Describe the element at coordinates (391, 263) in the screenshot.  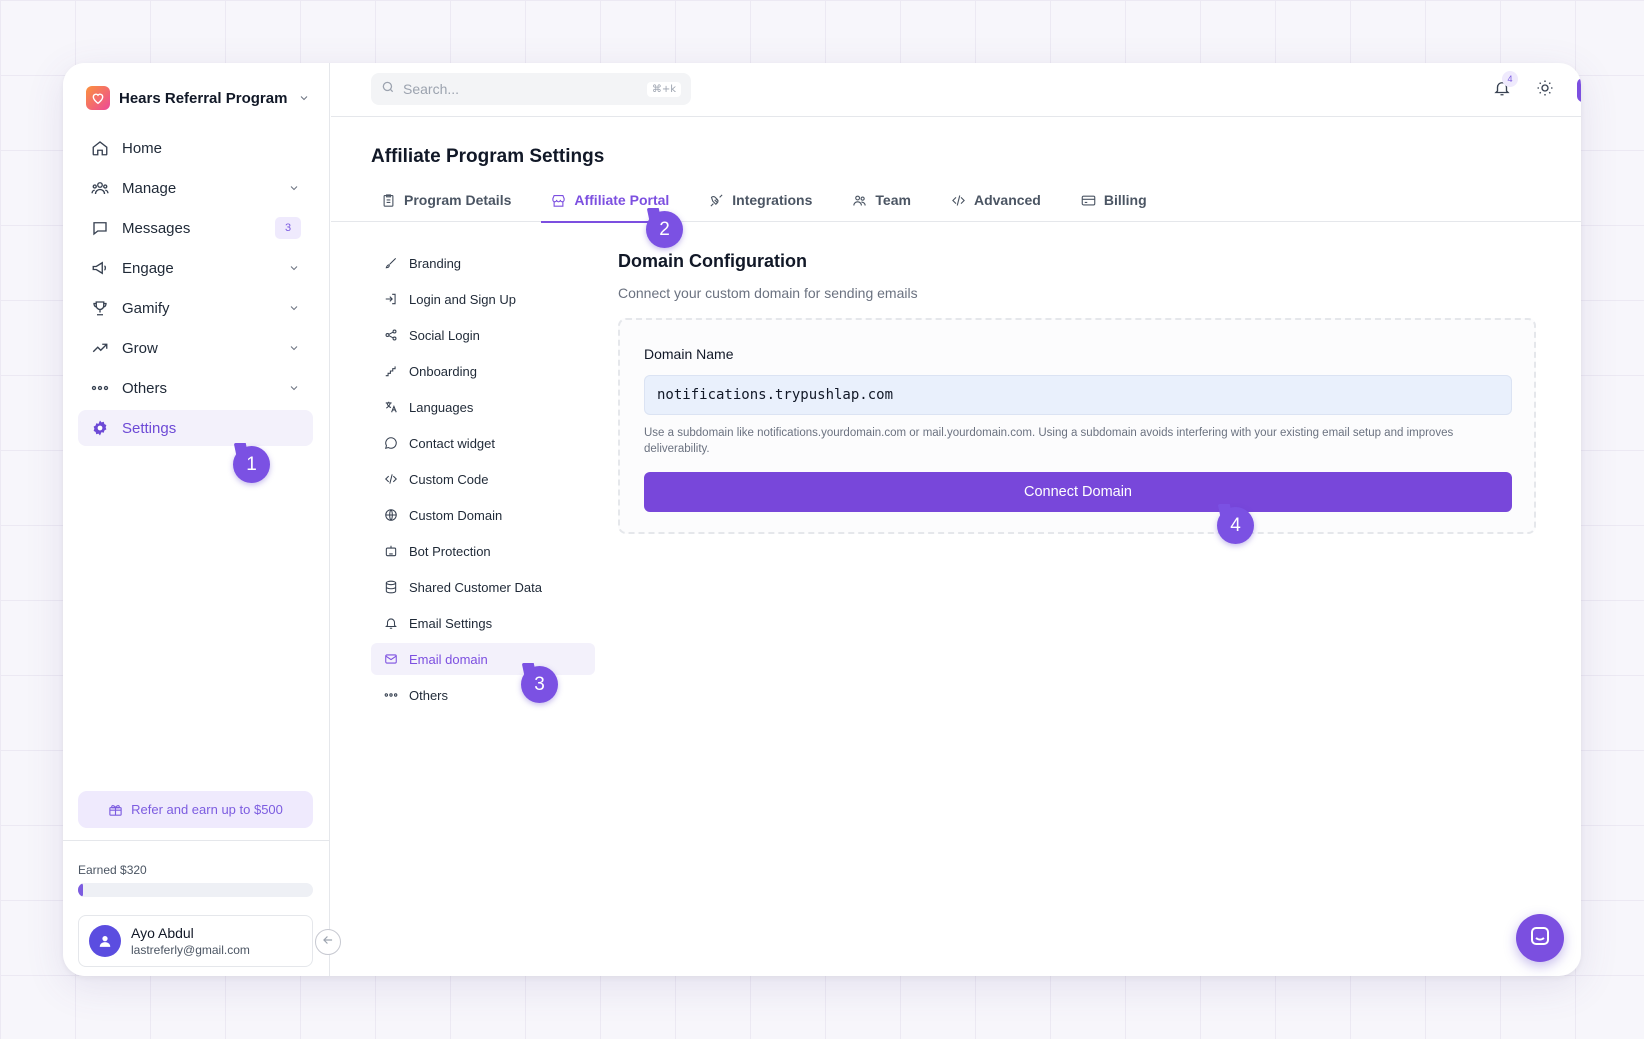
I see `brush-icon` at that location.